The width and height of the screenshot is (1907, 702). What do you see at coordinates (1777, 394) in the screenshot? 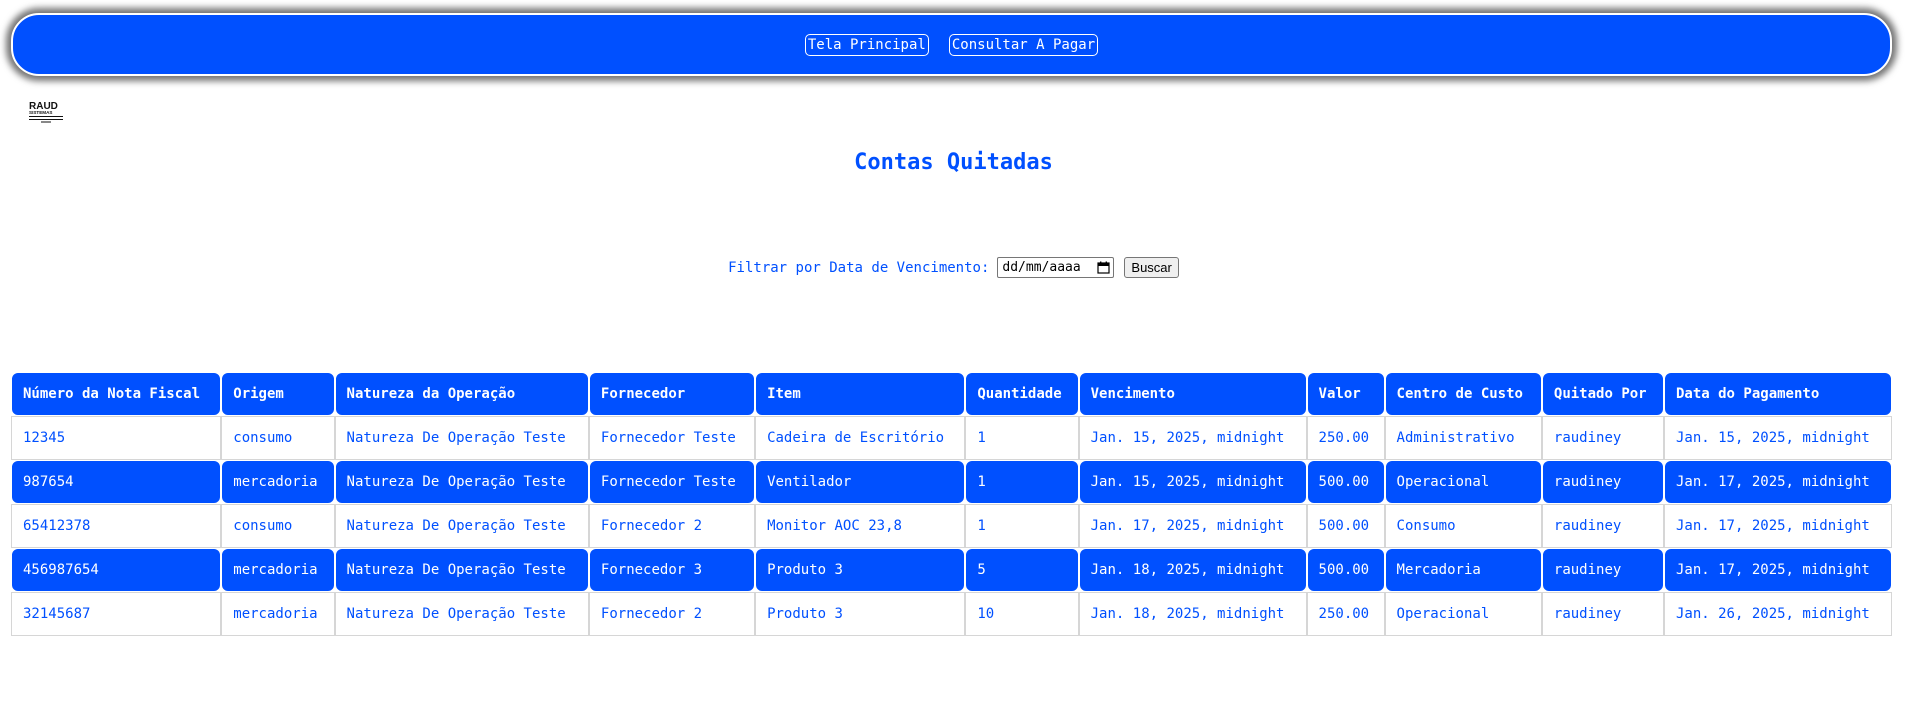
I see `col-header-payment-date: Data do Pagamento` at bounding box center [1777, 394].